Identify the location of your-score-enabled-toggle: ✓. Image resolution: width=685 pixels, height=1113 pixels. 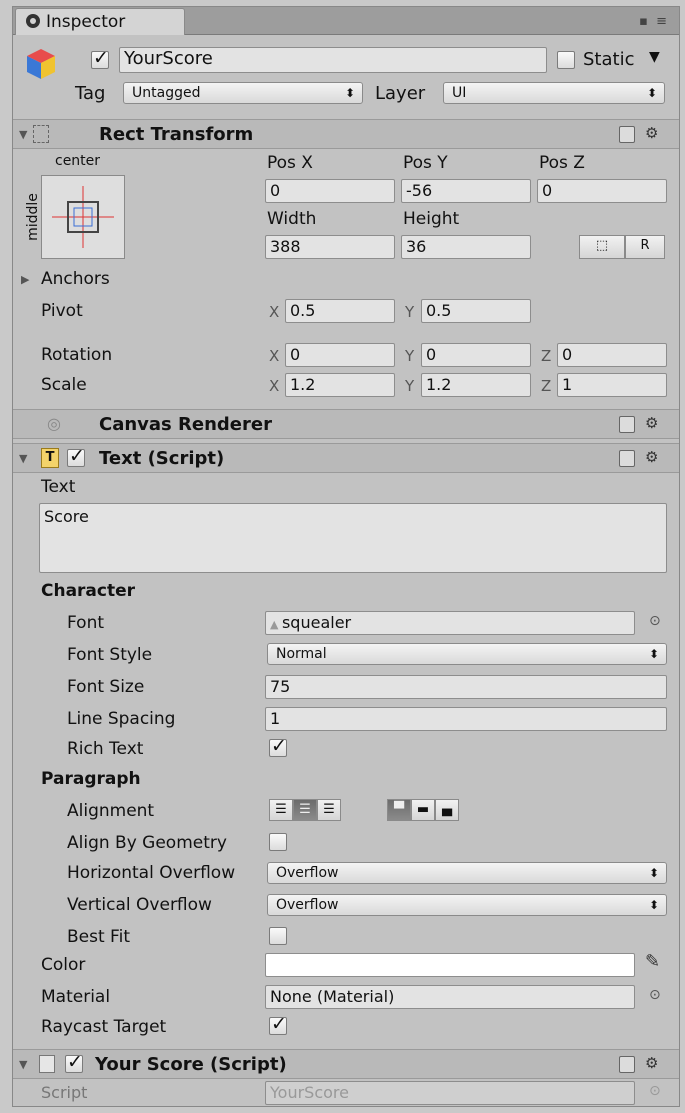
(74, 1062).